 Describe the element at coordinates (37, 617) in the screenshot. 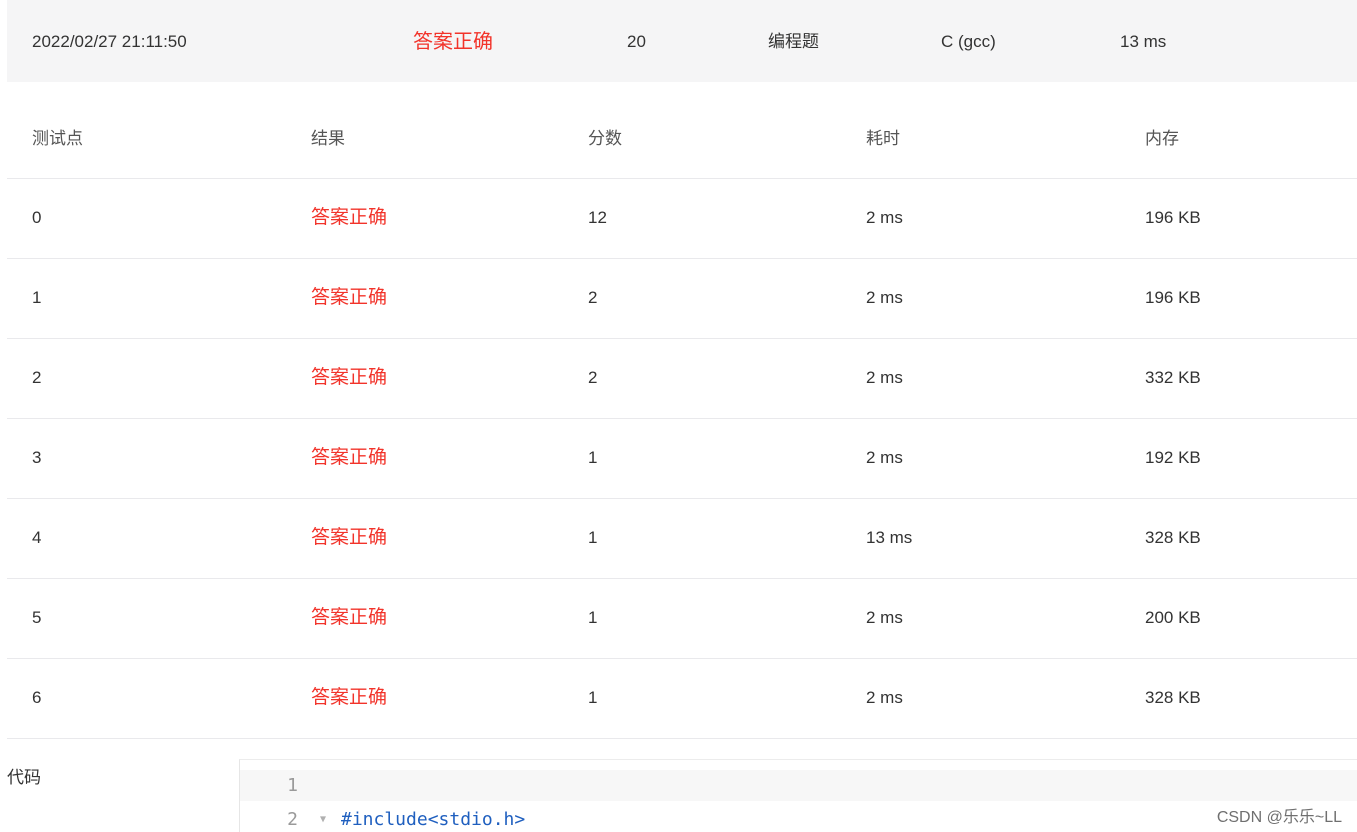

I see `test-point-id: 5` at that location.